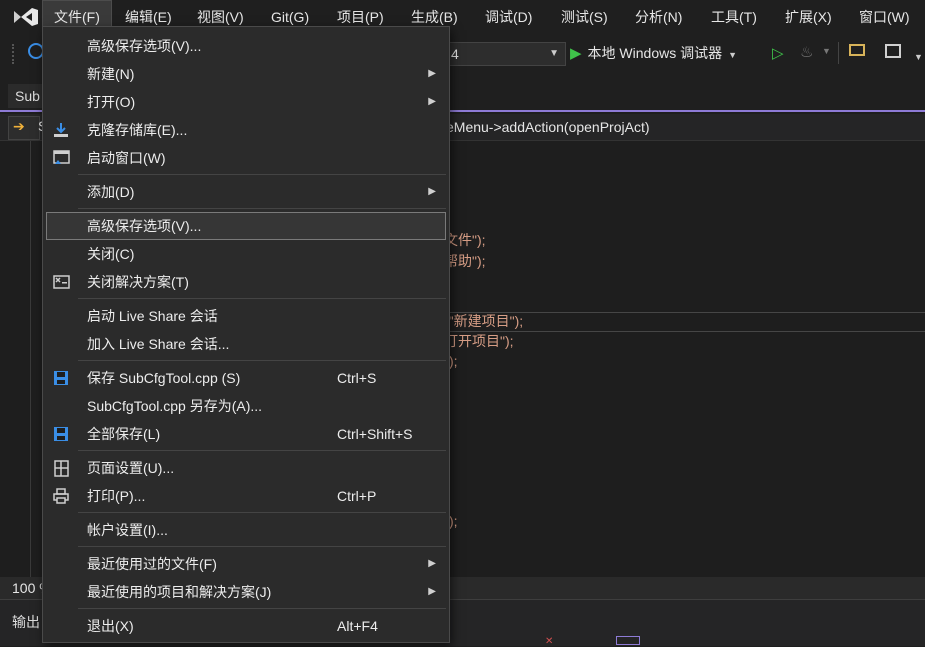 This screenshot has width=925, height=647. I want to click on output-panel-title: 输出, so click(26, 622).